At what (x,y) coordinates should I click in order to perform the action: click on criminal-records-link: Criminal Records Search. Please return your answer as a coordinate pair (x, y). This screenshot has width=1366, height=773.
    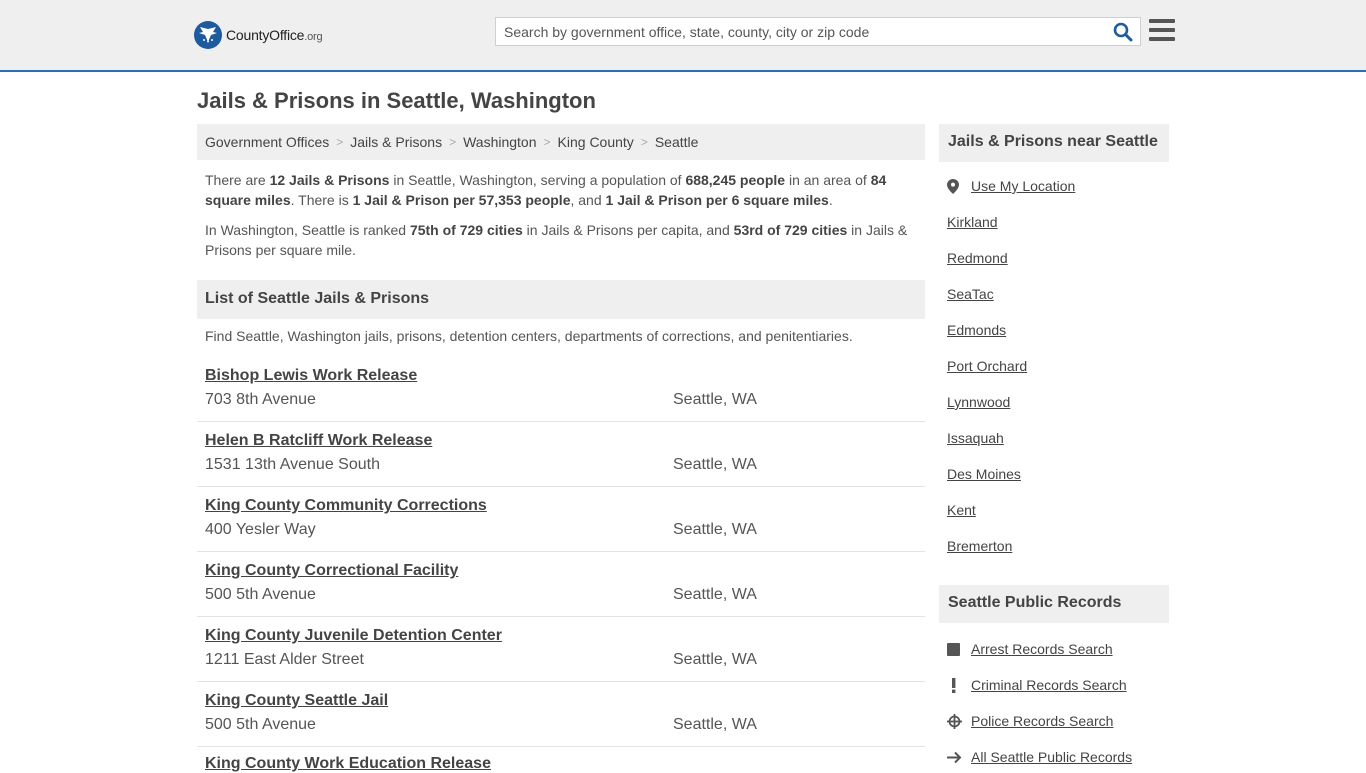
    Looking at the image, I should click on (1037, 685).